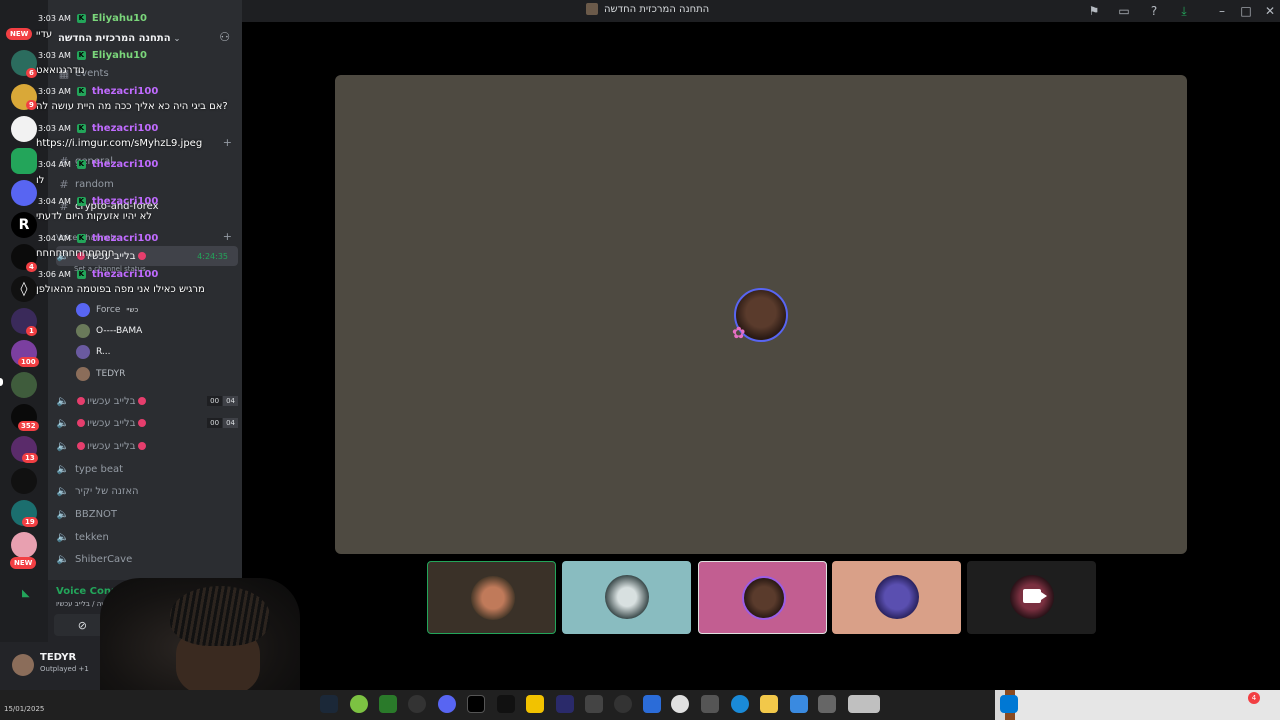  Describe the element at coordinates (769, 704) in the screenshot. I see `folder-icon` at that location.